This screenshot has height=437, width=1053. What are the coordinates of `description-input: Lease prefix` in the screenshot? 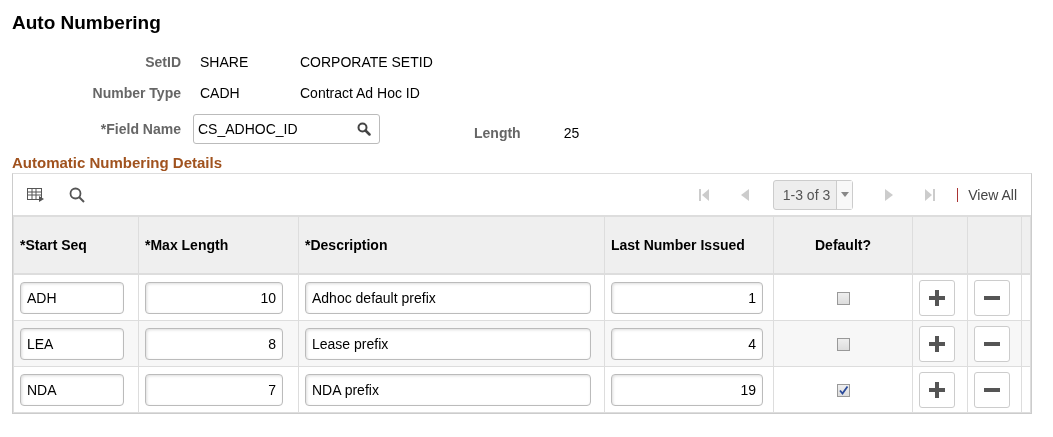 It's located at (448, 343).